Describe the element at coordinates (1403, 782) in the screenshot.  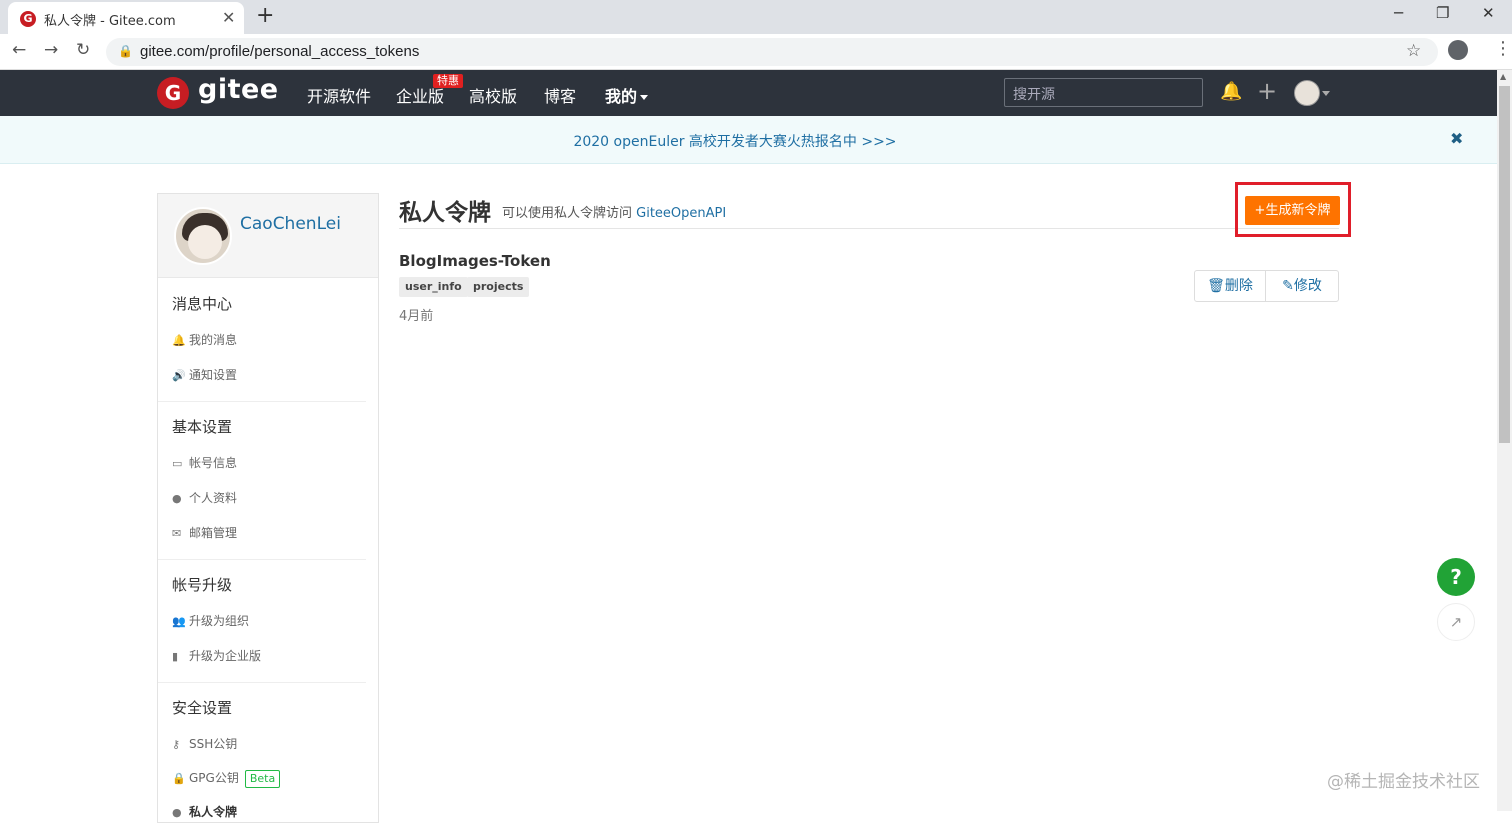
I see `watermark-text: @稀土掘金技术社区` at that location.